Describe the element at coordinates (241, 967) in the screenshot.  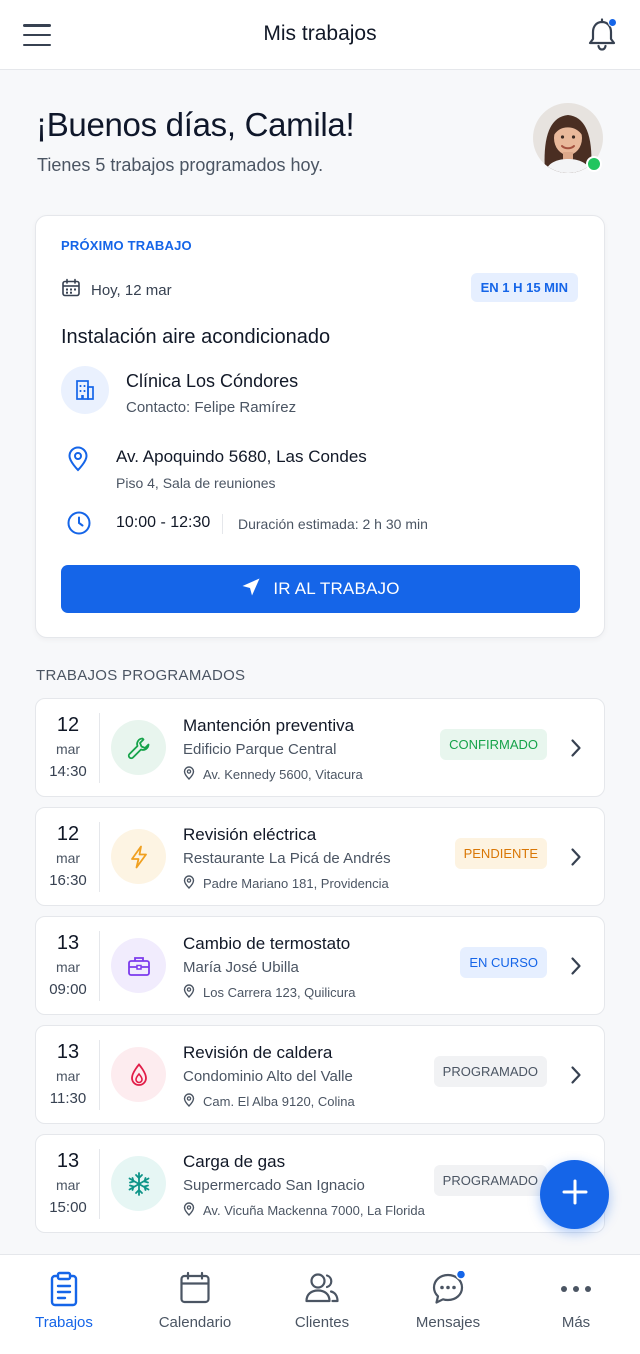
I see `job-client: María José Ubilla` at that location.